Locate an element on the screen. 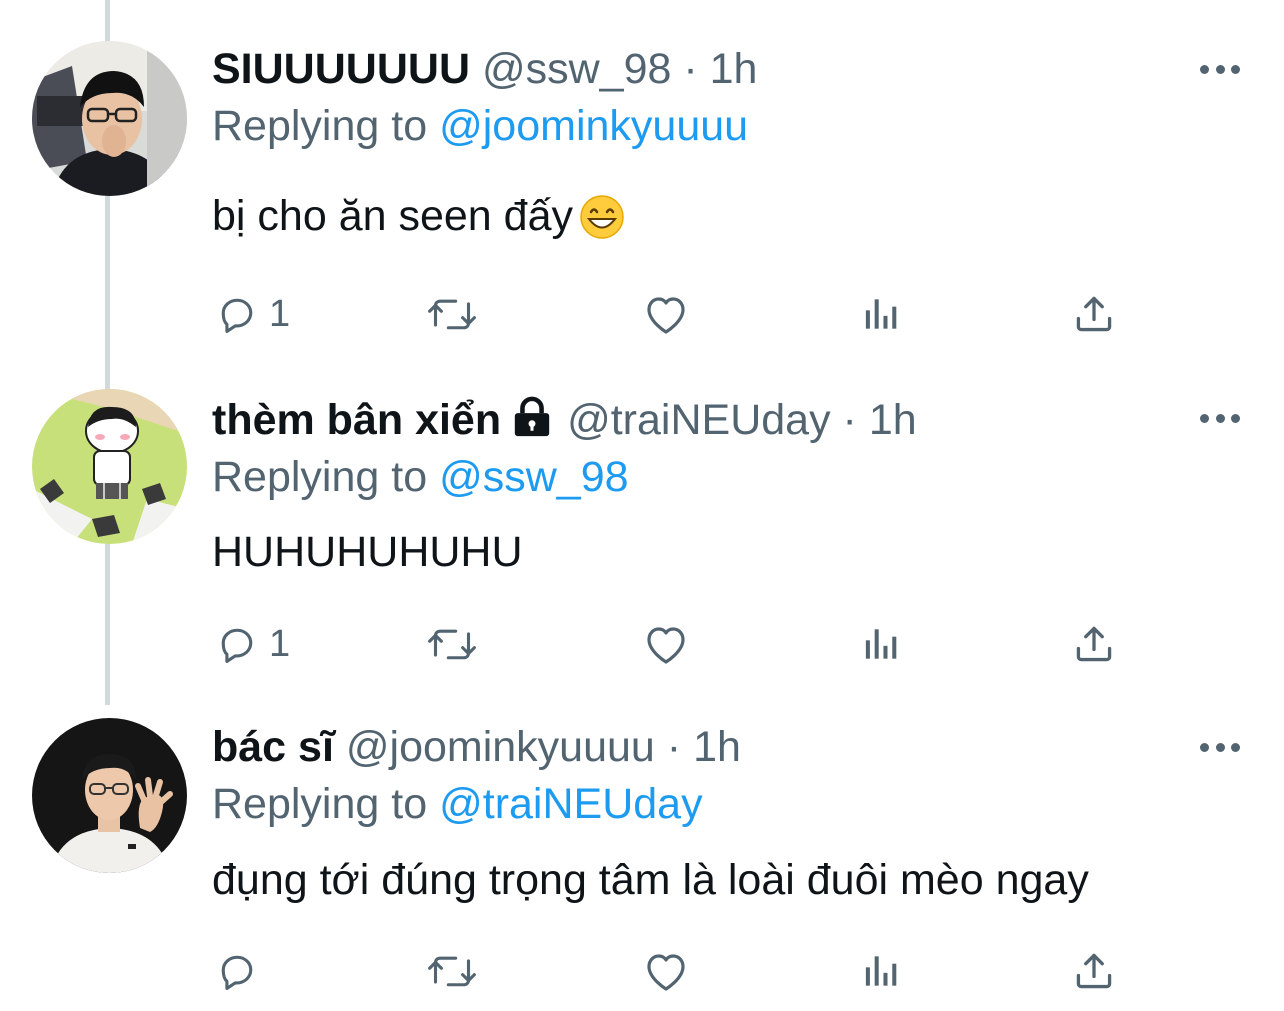 The height and width of the screenshot is (1011, 1284). display-name: thèm bân xiển is located at coordinates (356, 420).